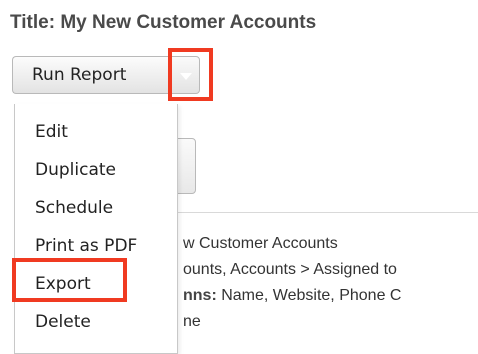  What do you see at coordinates (190, 74) in the screenshot?
I see `caret-highlight-box` at bounding box center [190, 74].